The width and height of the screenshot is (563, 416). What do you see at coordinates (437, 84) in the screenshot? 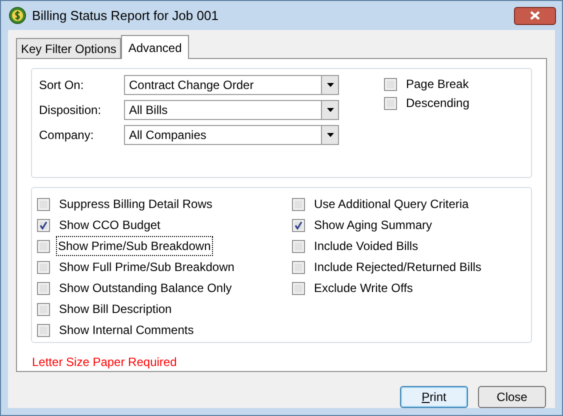
I see `checkbox-label: Page Break` at bounding box center [437, 84].